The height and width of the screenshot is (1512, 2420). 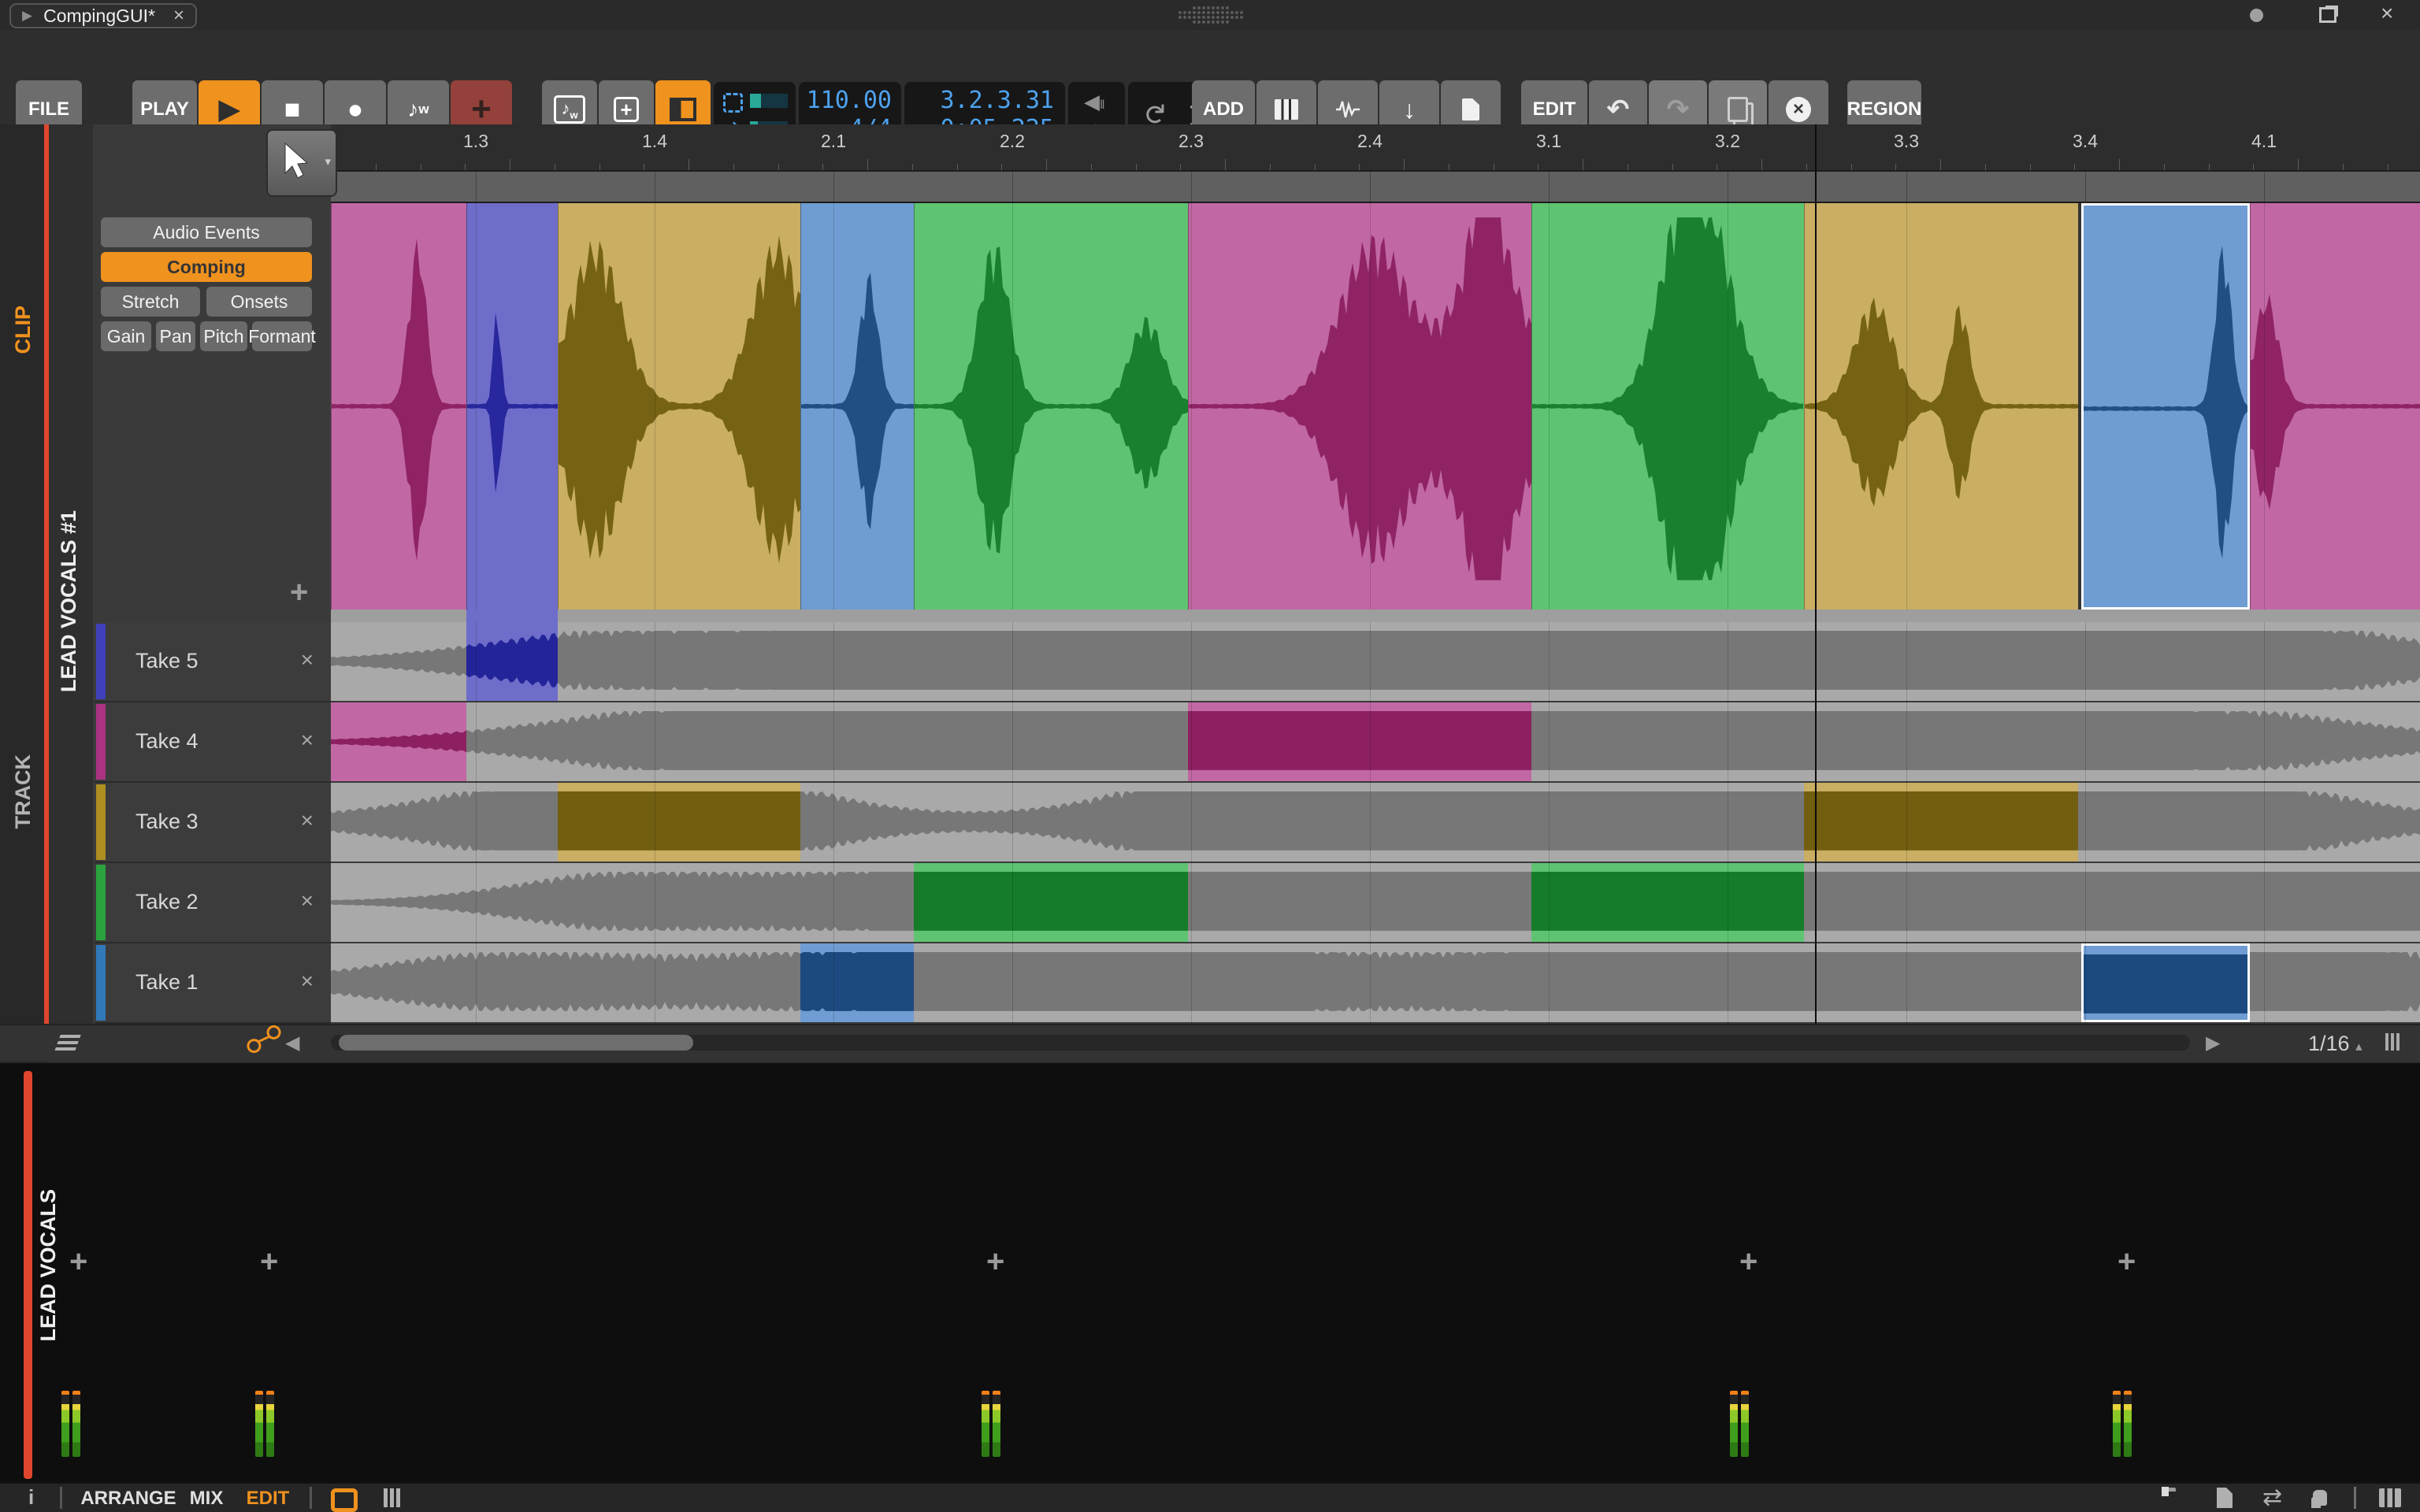 What do you see at coordinates (1470, 109) in the screenshot?
I see `file-icon` at bounding box center [1470, 109].